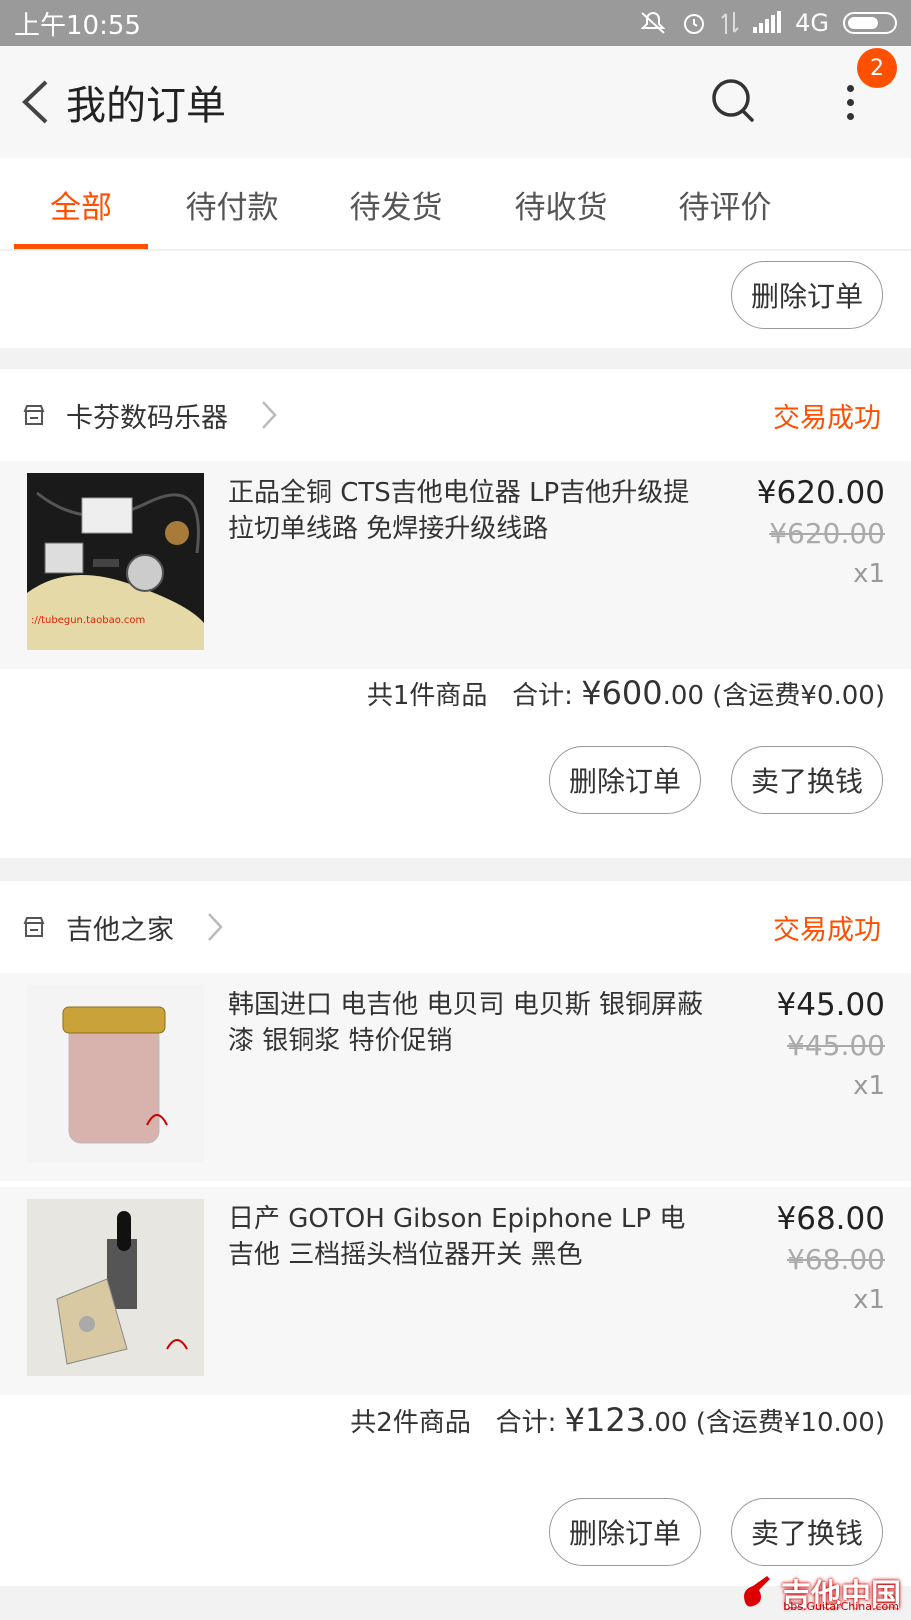 Image resolution: width=911 pixels, height=1620 pixels. Describe the element at coordinates (232, 204) in the screenshot. I see `tab-pending-payment: 待付款` at that location.